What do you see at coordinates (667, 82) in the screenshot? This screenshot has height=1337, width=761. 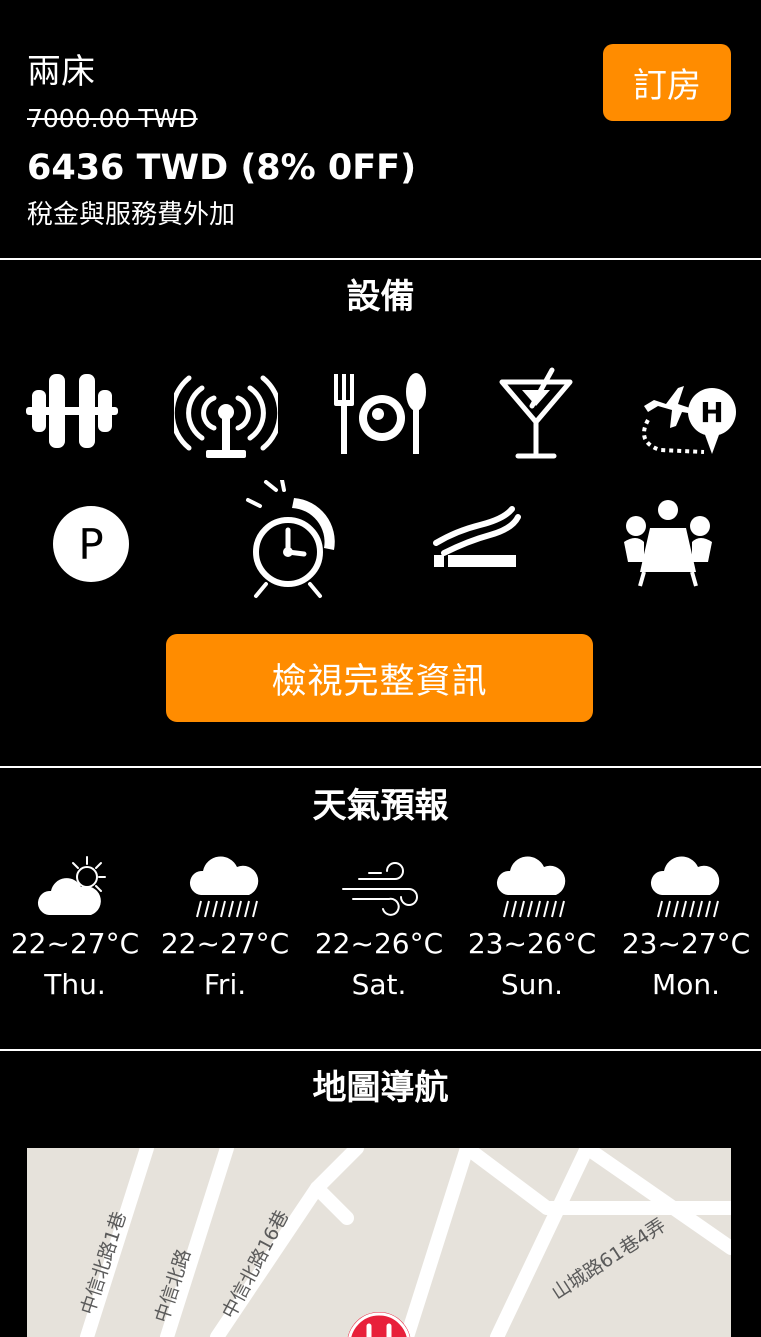 I see `book-room-button: 訂房` at bounding box center [667, 82].